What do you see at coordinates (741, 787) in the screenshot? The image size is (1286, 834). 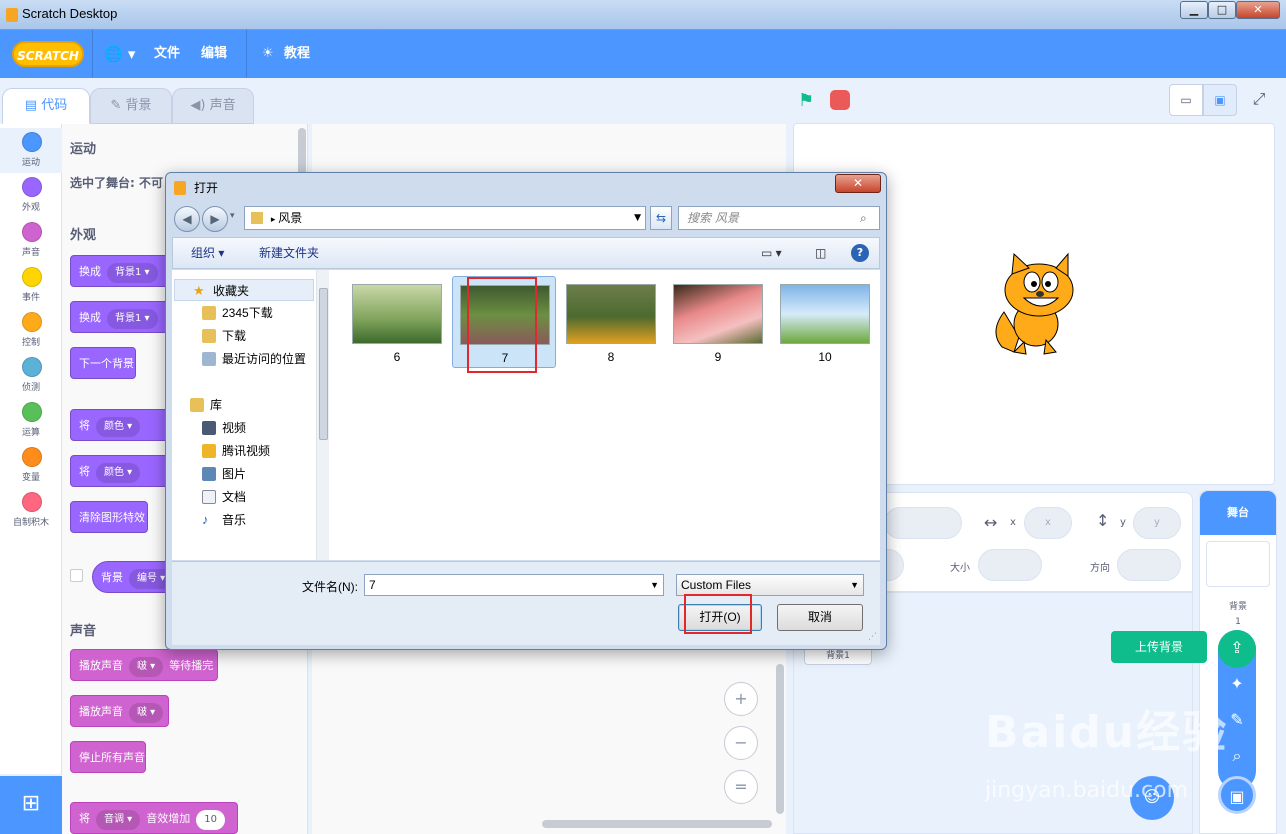 I see `zoom-reset-button: =` at bounding box center [741, 787].